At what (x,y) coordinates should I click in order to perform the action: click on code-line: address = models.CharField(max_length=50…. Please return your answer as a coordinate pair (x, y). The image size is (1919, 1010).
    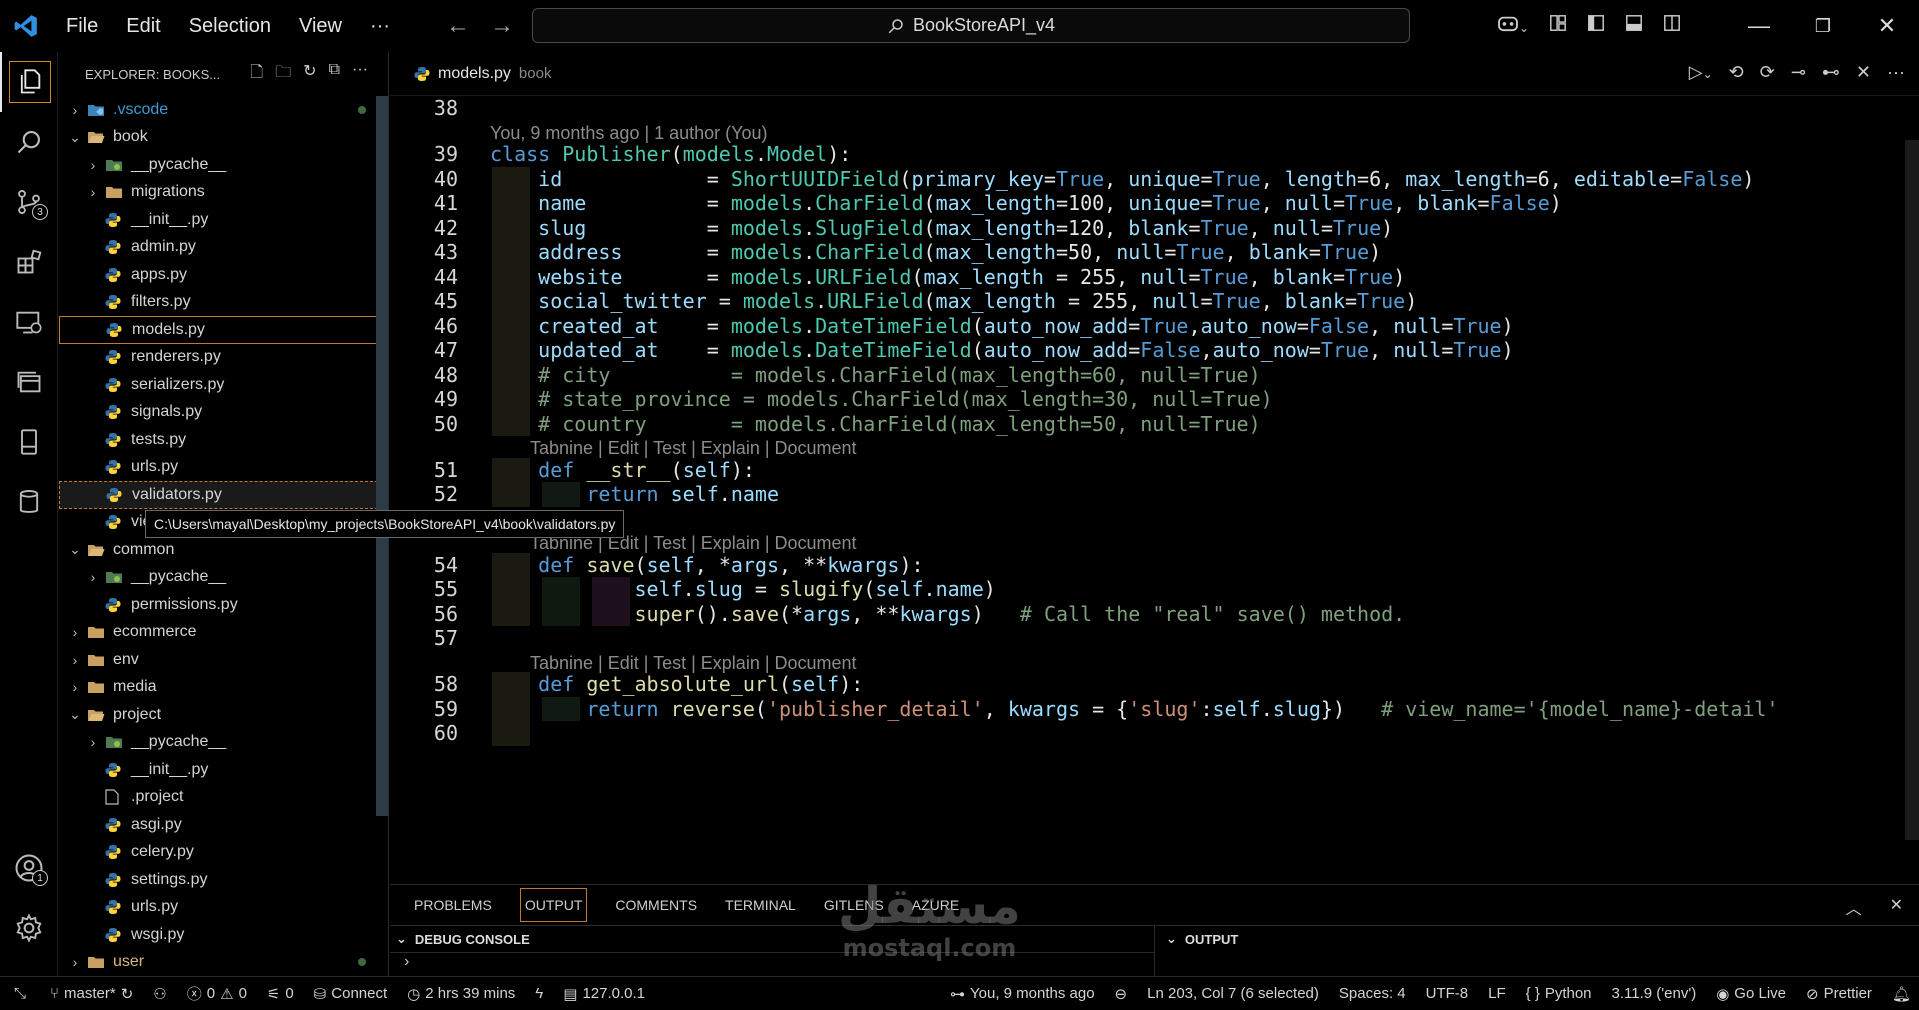
    Looking at the image, I should click on (935, 252).